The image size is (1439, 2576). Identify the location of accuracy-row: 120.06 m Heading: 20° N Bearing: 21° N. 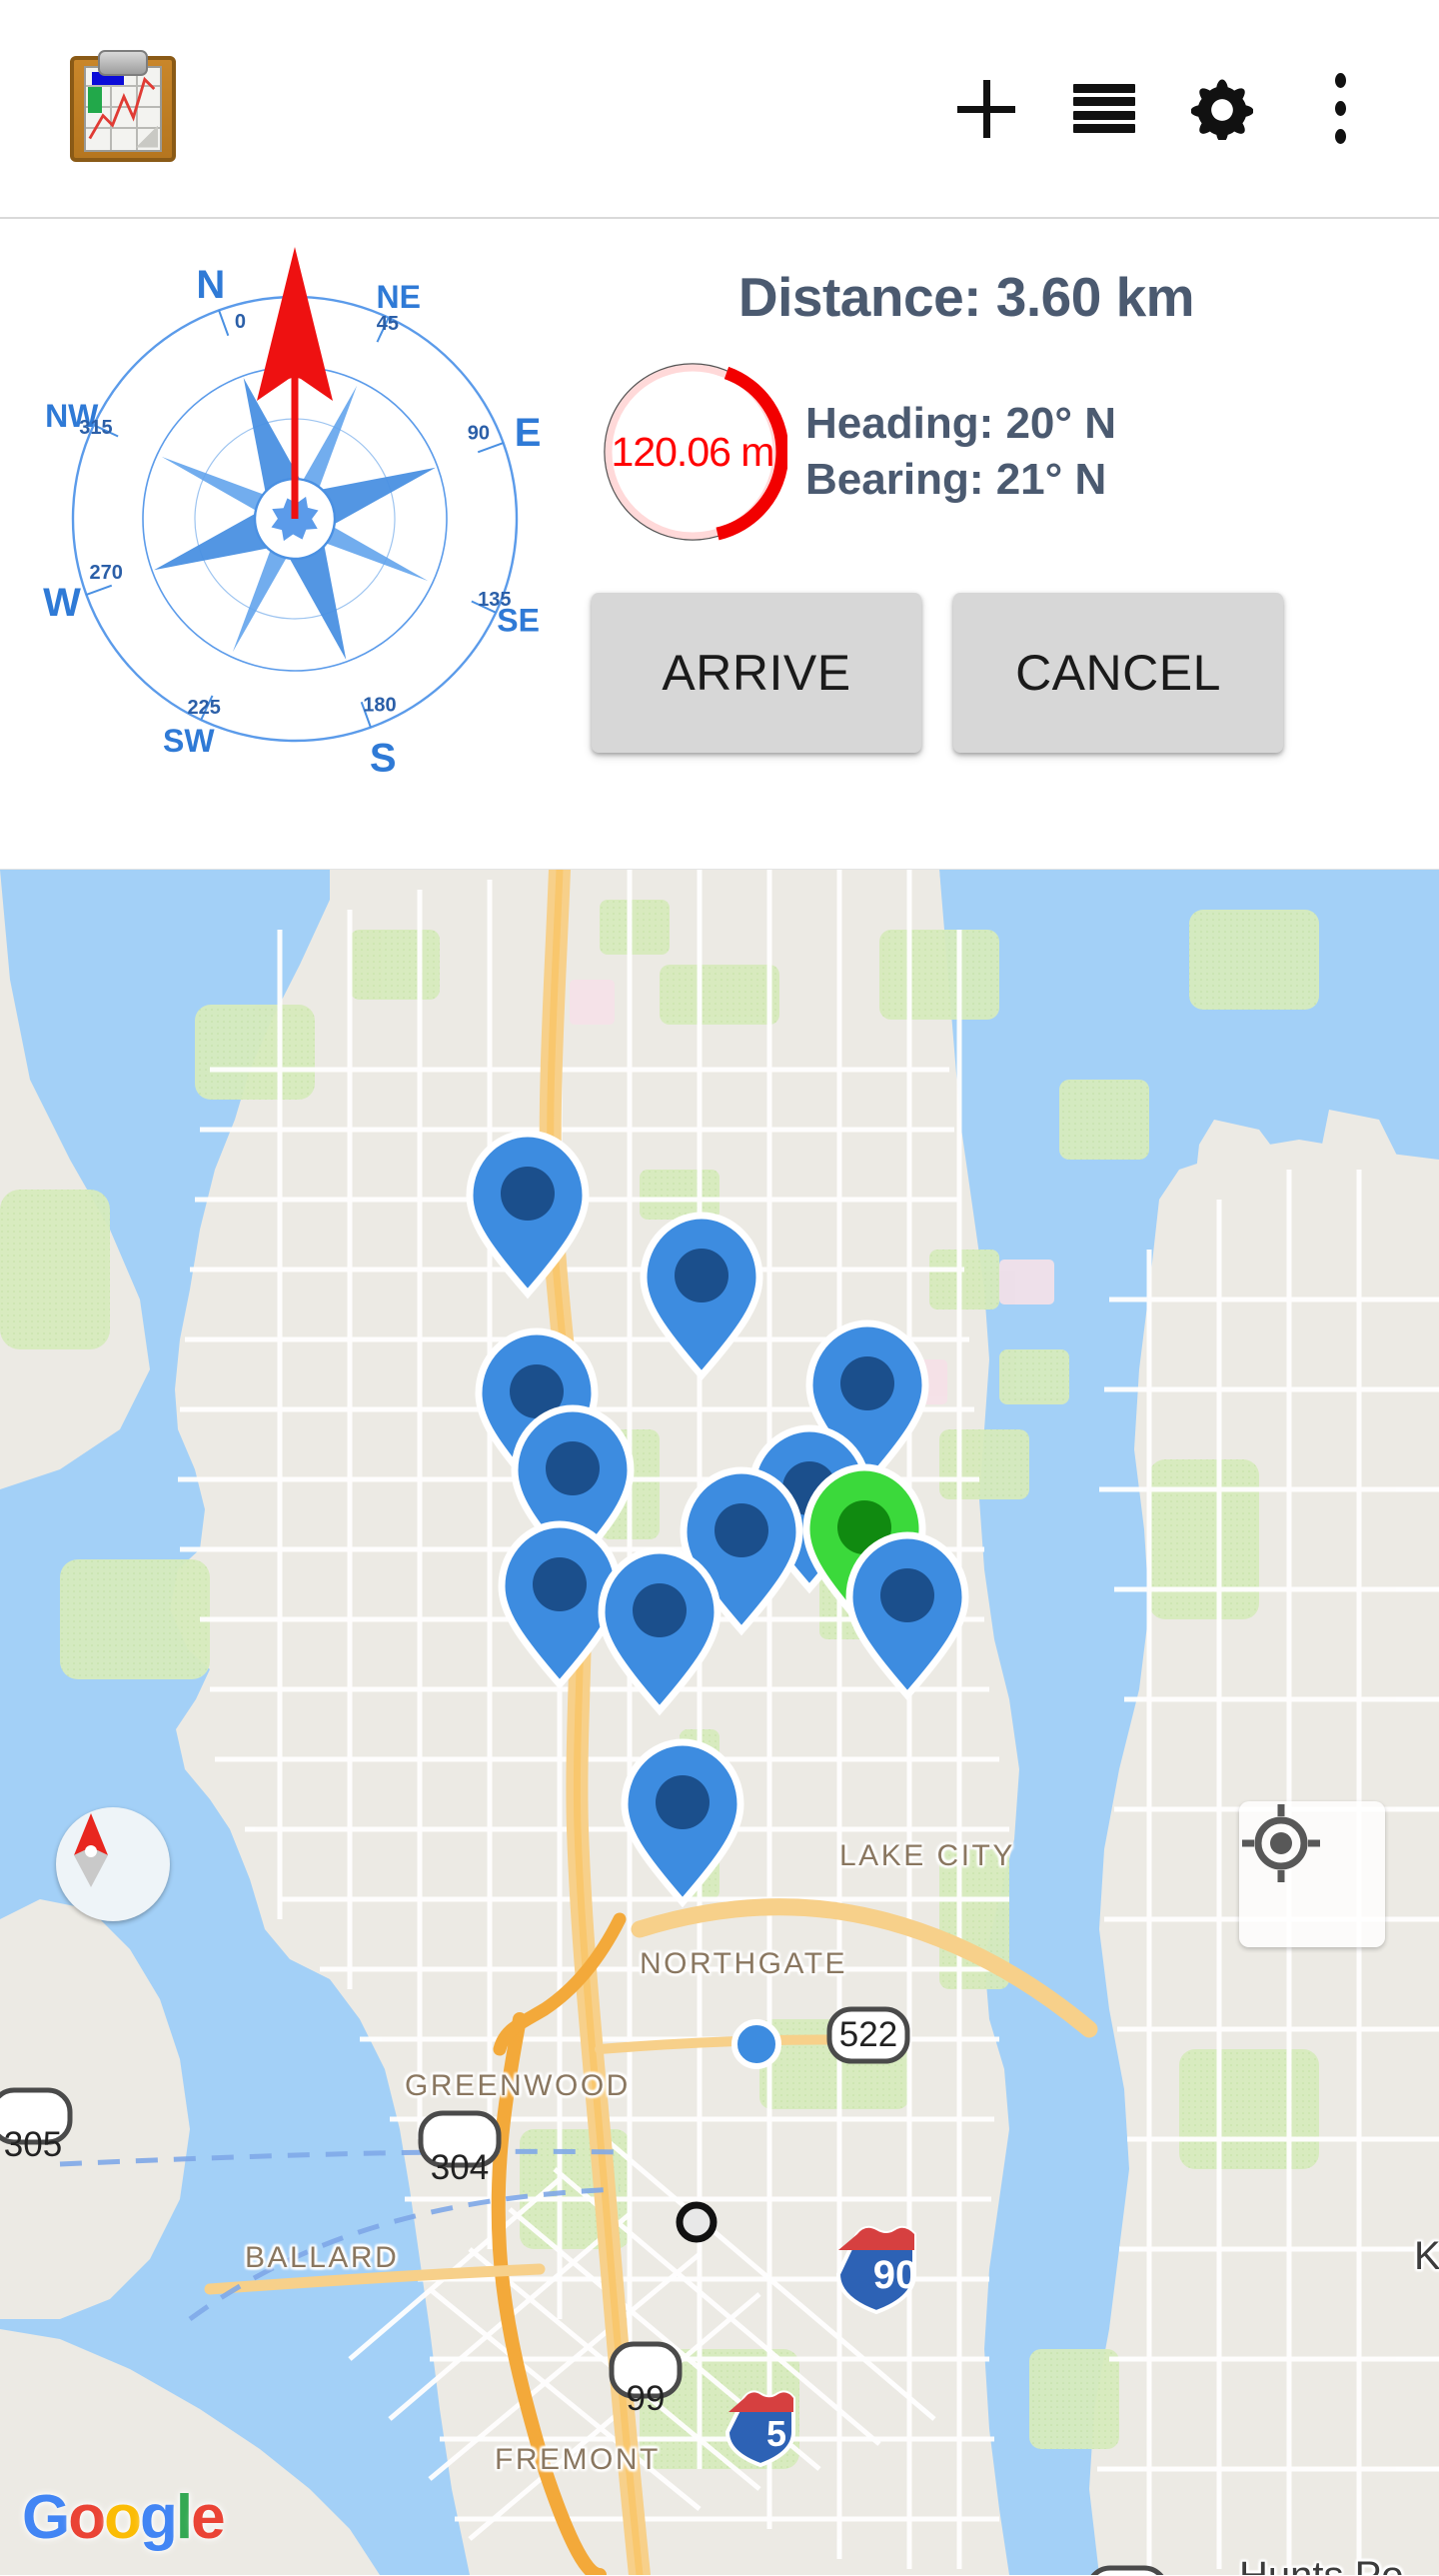
(966, 452).